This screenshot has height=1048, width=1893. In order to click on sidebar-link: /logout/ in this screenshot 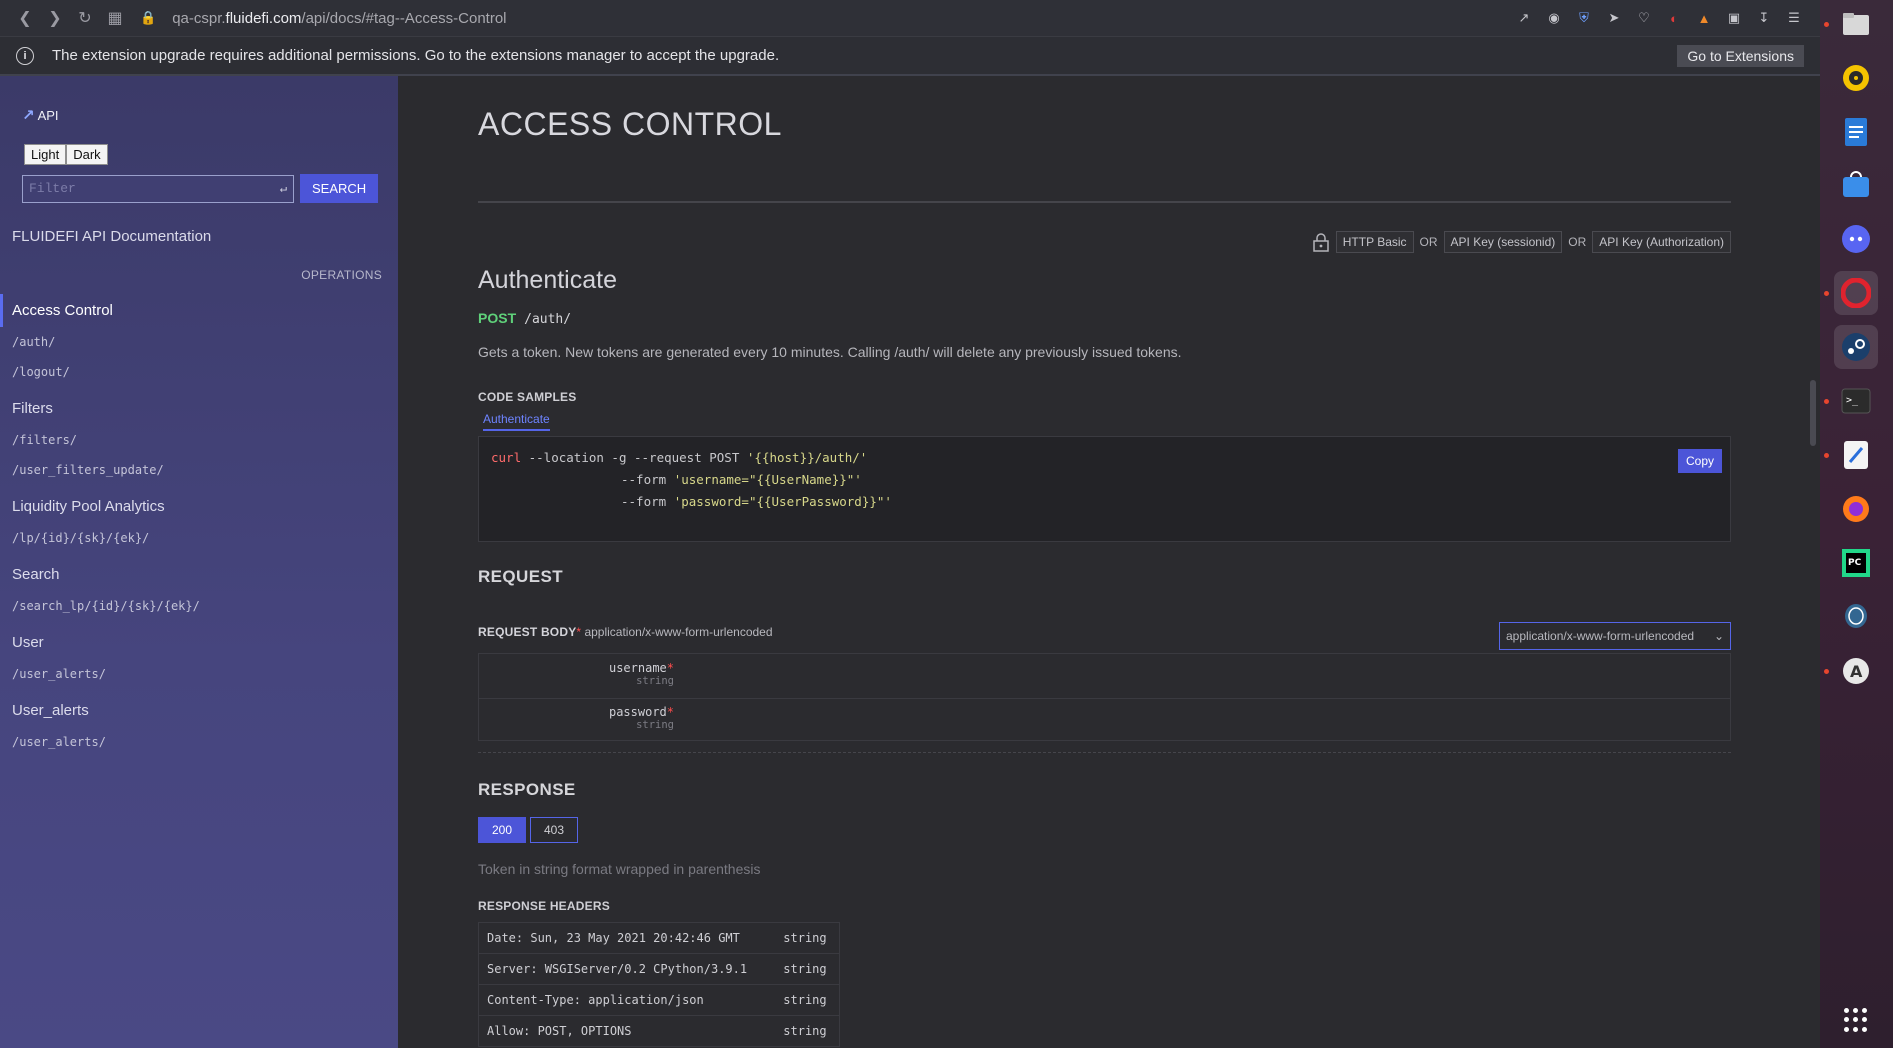, I will do `click(199, 372)`.